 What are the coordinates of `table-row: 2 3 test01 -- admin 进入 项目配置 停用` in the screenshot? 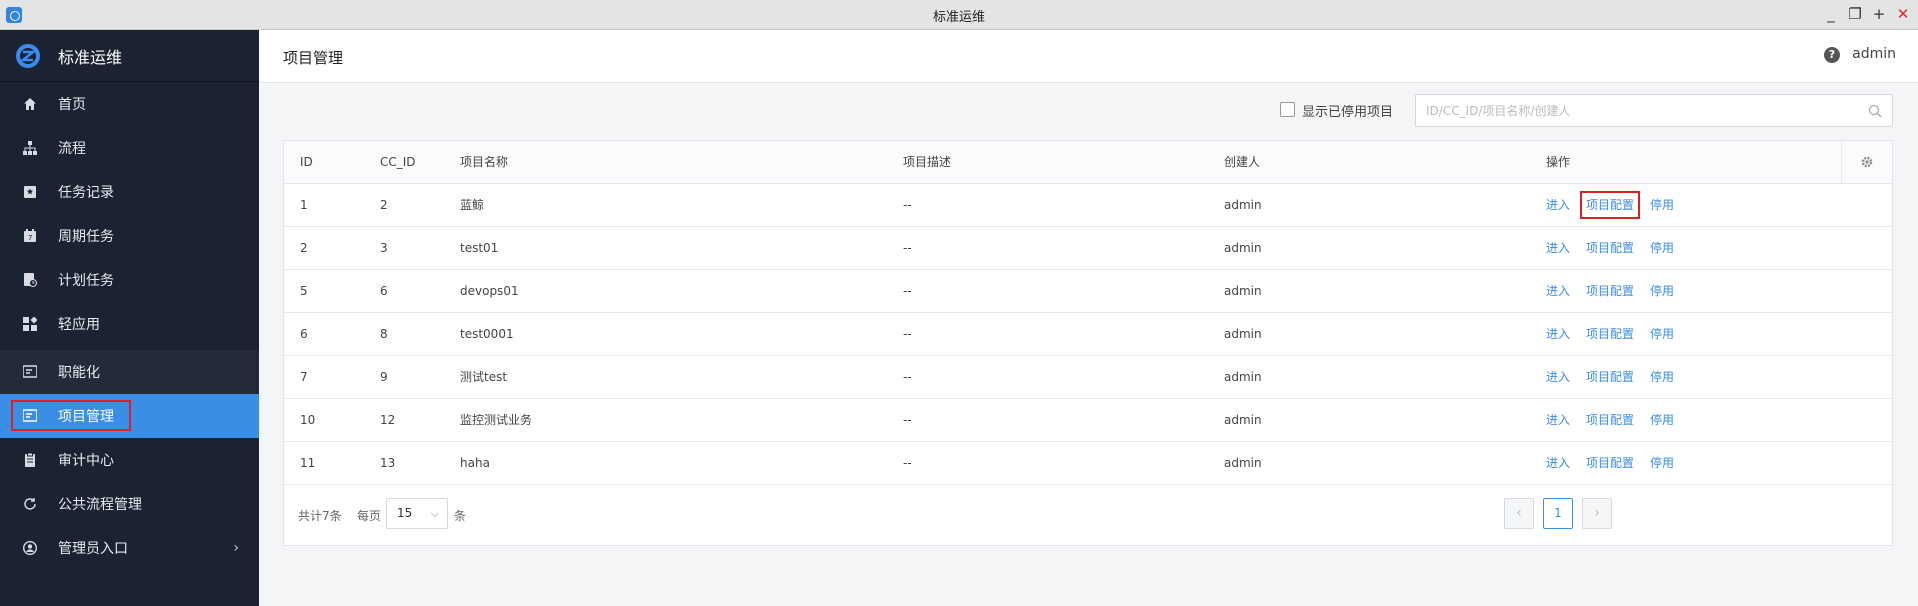 It's located at (1088, 248).